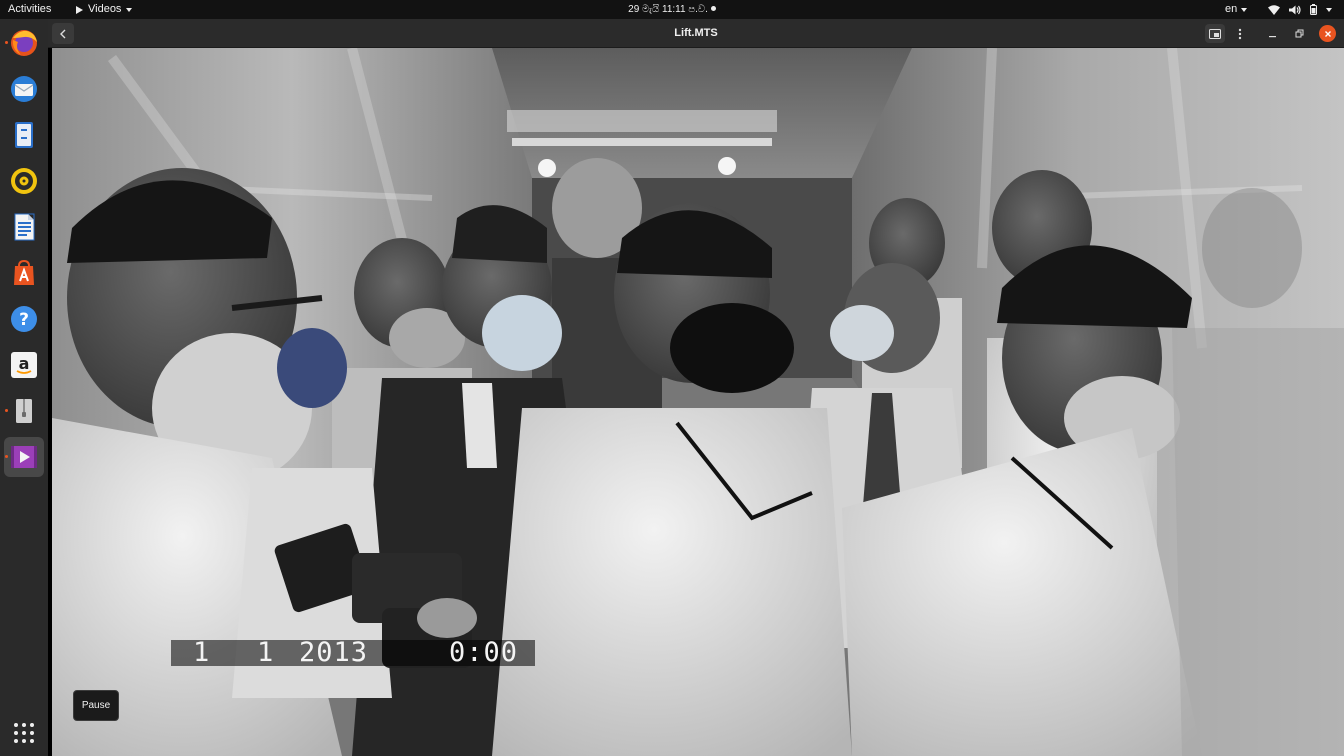  I want to click on close-button, so click(1327, 33).